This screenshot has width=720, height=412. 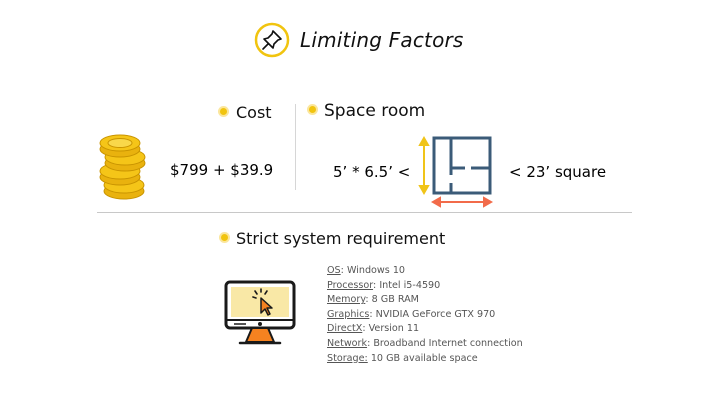 I want to click on cost-heading: Cost, so click(x=254, y=112).